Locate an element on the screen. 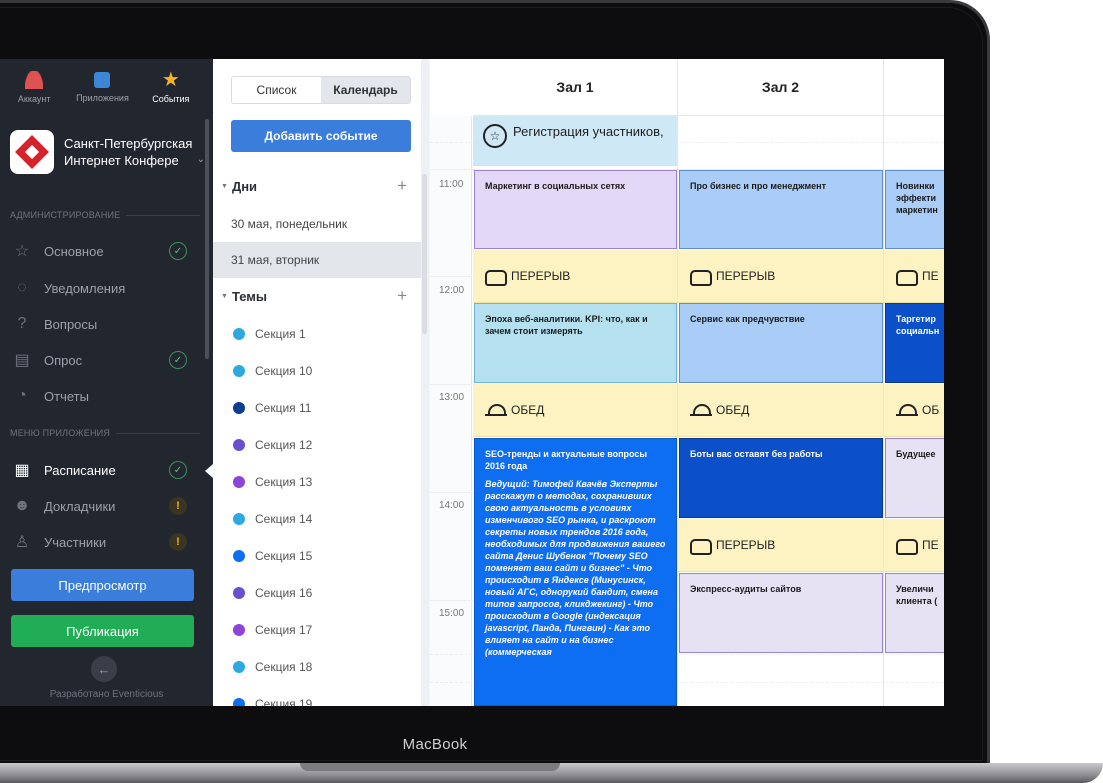 The image size is (1103, 783). add-event-button: Добавить событие is located at coordinates (321, 136).